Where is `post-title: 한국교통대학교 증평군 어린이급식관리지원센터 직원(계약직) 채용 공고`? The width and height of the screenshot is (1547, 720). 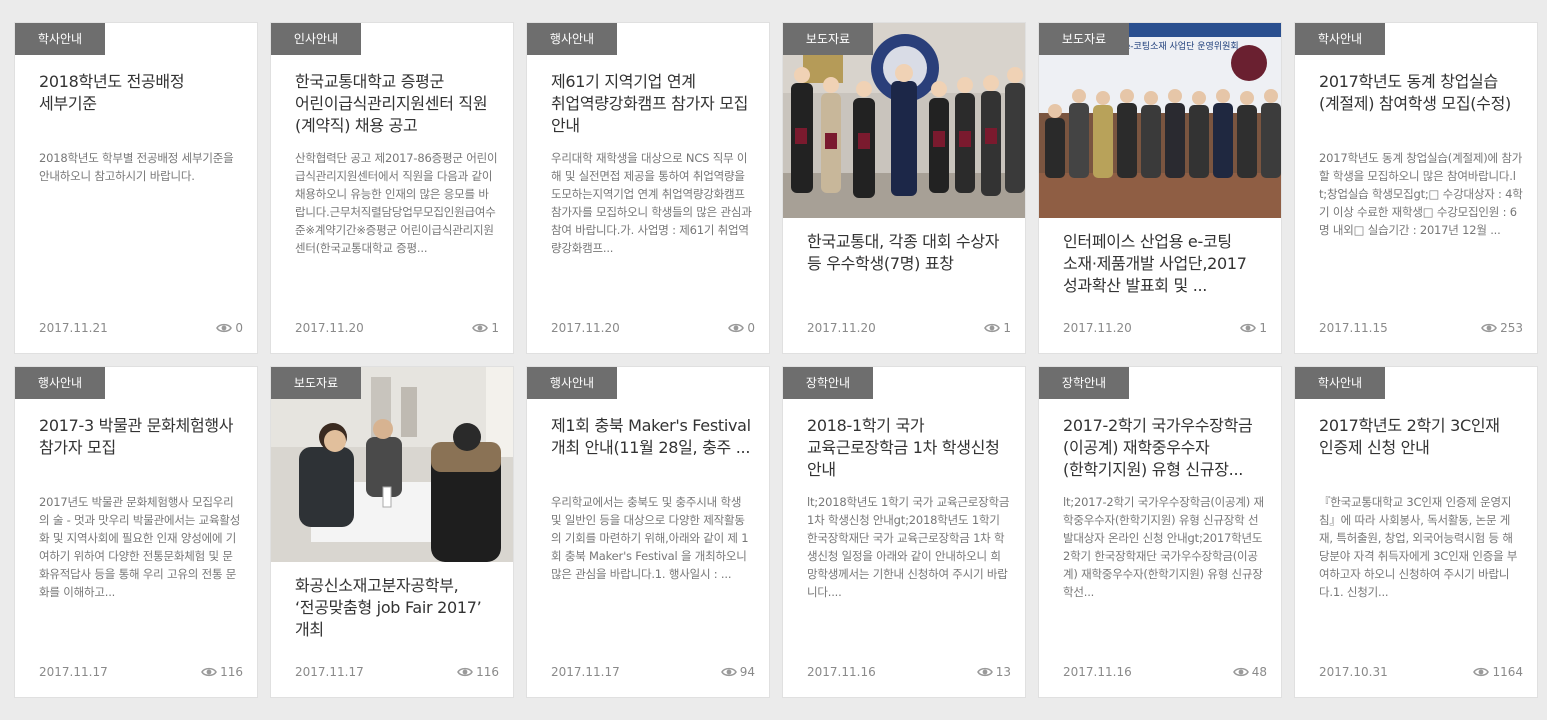
post-title: 한국교통대학교 증평군 어린이급식관리지원센터 직원(계약직) 채용 공고 is located at coordinates (396, 104).